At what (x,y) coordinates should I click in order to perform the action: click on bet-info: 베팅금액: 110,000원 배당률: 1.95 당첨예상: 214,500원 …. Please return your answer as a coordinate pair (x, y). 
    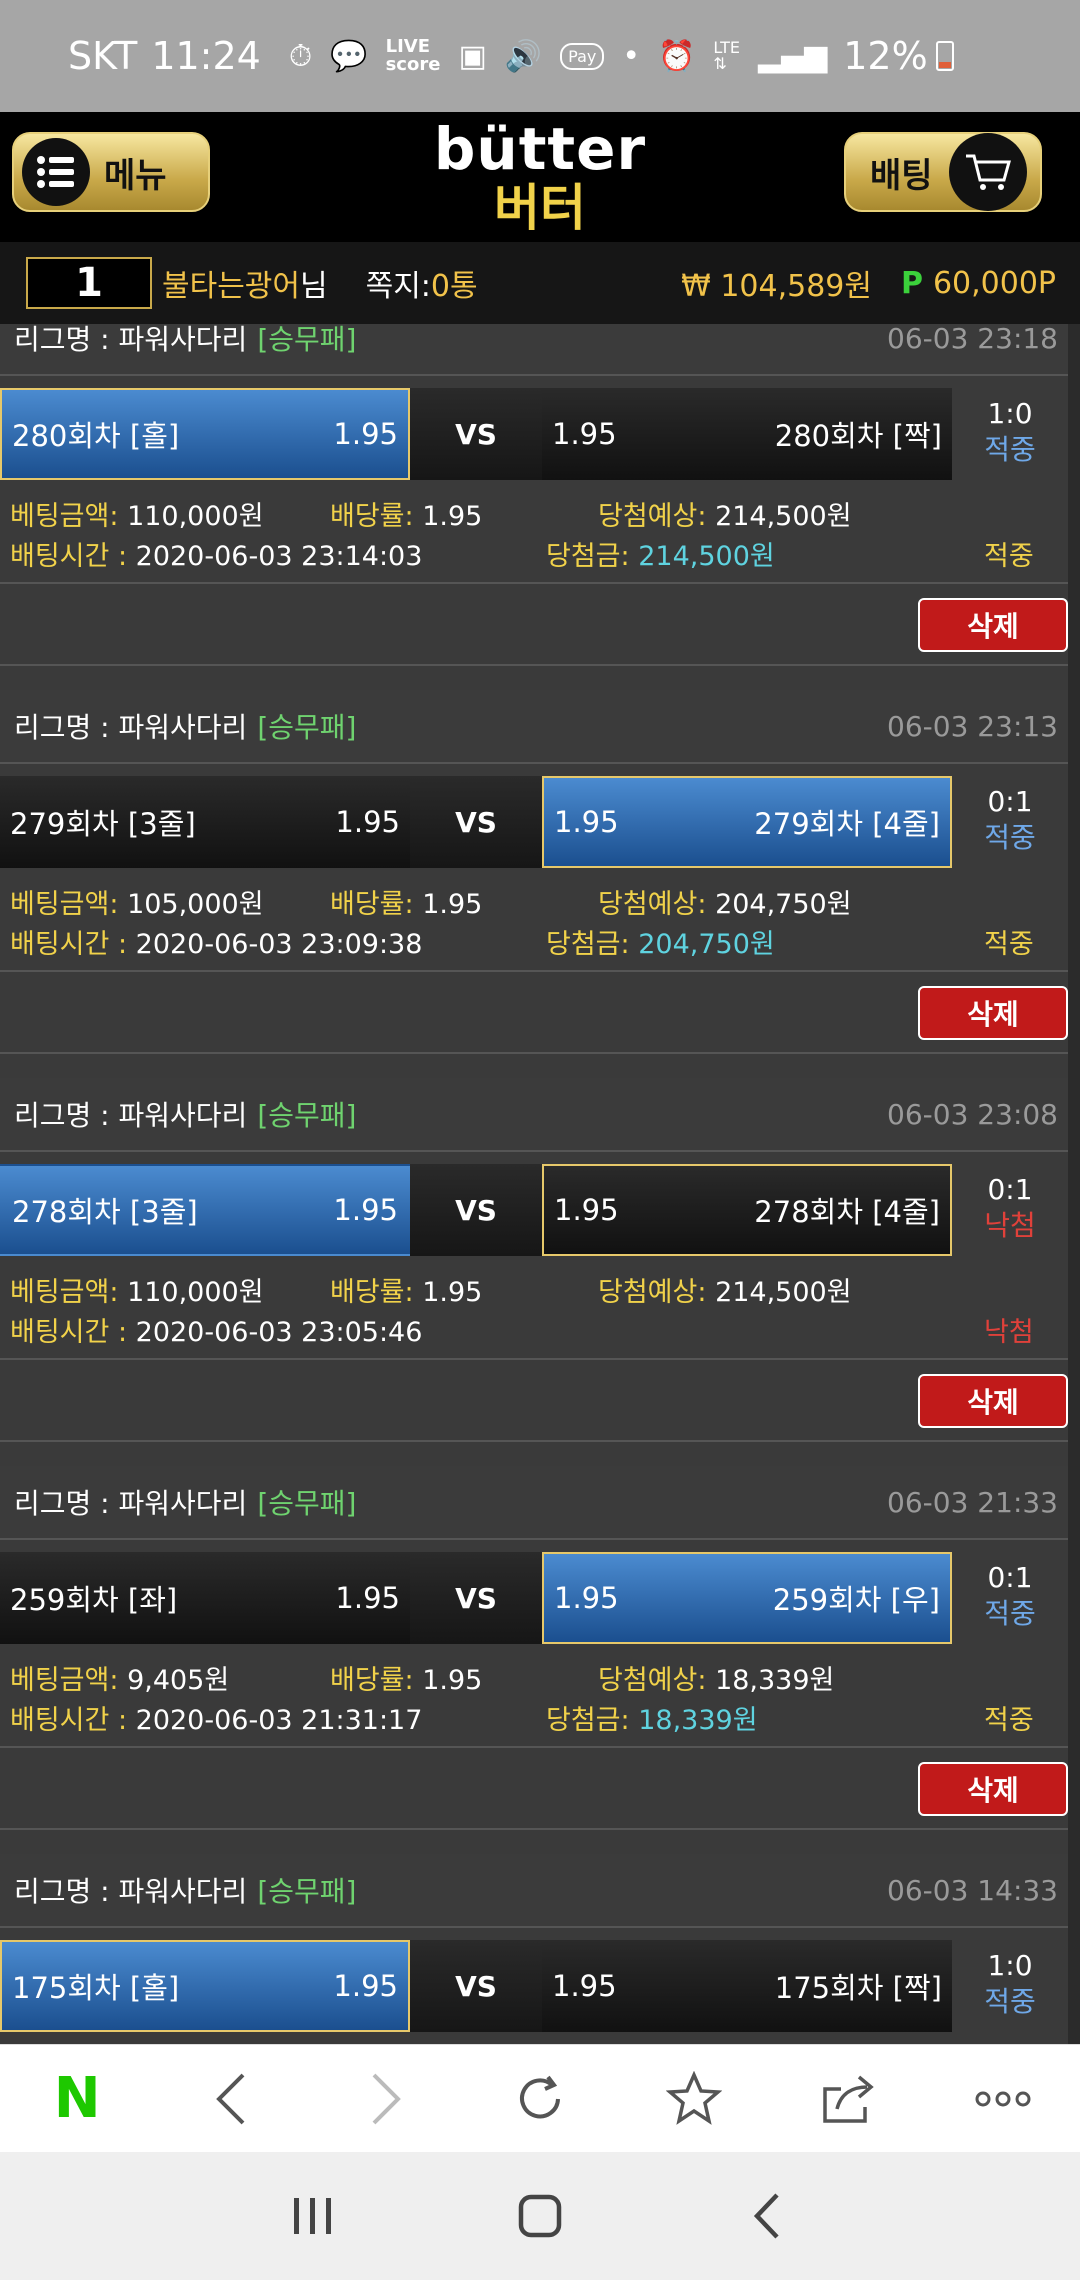
    Looking at the image, I should click on (522, 536).